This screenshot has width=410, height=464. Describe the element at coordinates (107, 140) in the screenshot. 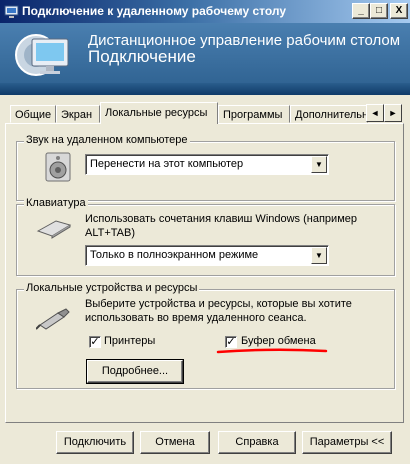

I see `sound-group-label: Звук на удаленном компьютере` at that location.